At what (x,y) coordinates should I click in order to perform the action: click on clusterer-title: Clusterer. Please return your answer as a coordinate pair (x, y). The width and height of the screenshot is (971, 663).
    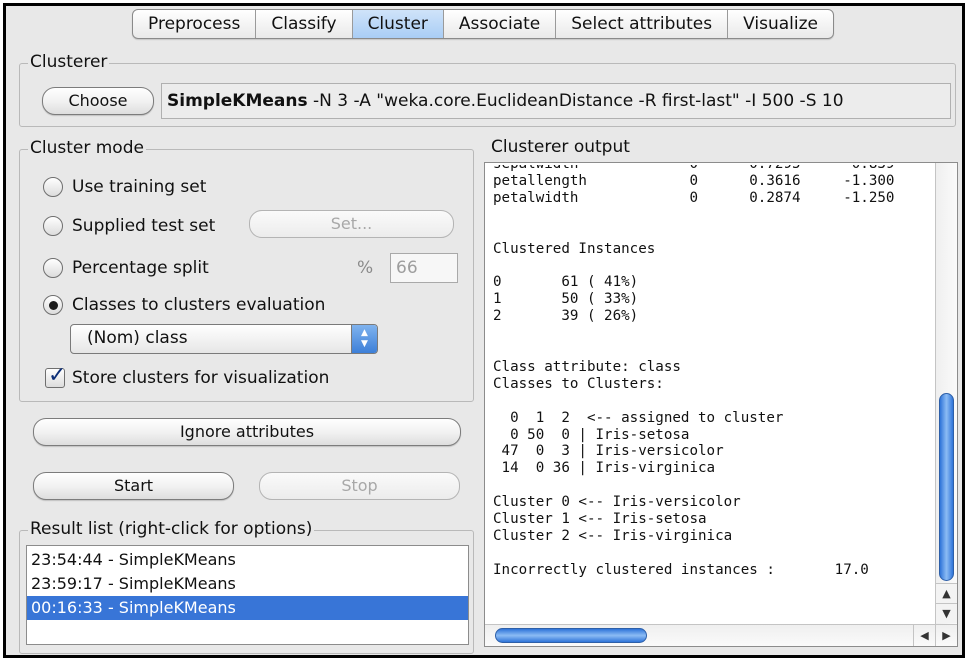
    Looking at the image, I should click on (69, 62).